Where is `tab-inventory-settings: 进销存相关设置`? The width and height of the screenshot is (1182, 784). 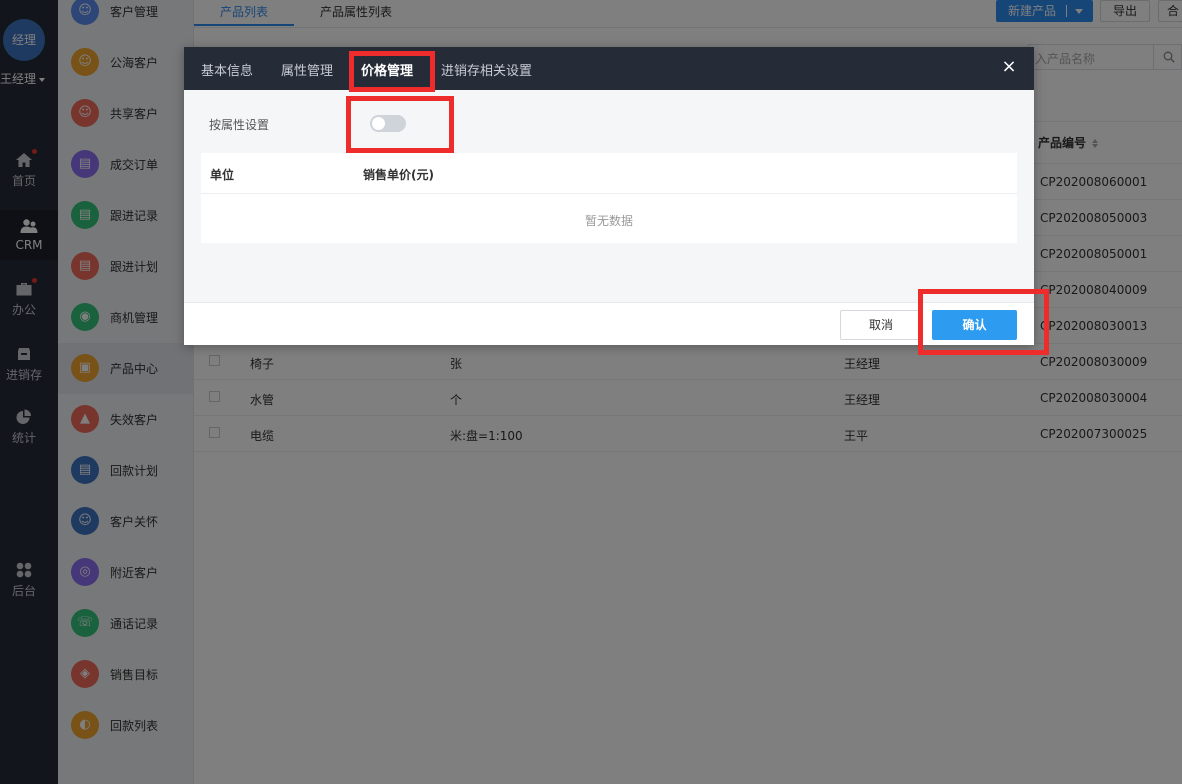 tab-inventory-settings: 进销存相关设置 is located at coordinates (486, 69).